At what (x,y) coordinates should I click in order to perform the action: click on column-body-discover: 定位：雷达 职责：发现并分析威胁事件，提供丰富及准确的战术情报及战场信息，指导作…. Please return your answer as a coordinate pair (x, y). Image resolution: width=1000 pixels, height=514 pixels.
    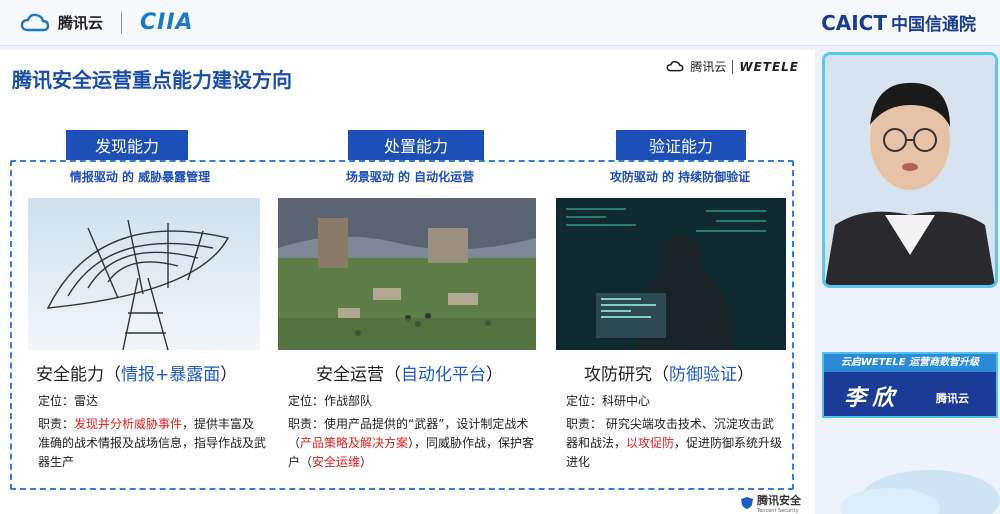
    Looking at the image, I should click on (152, 432).